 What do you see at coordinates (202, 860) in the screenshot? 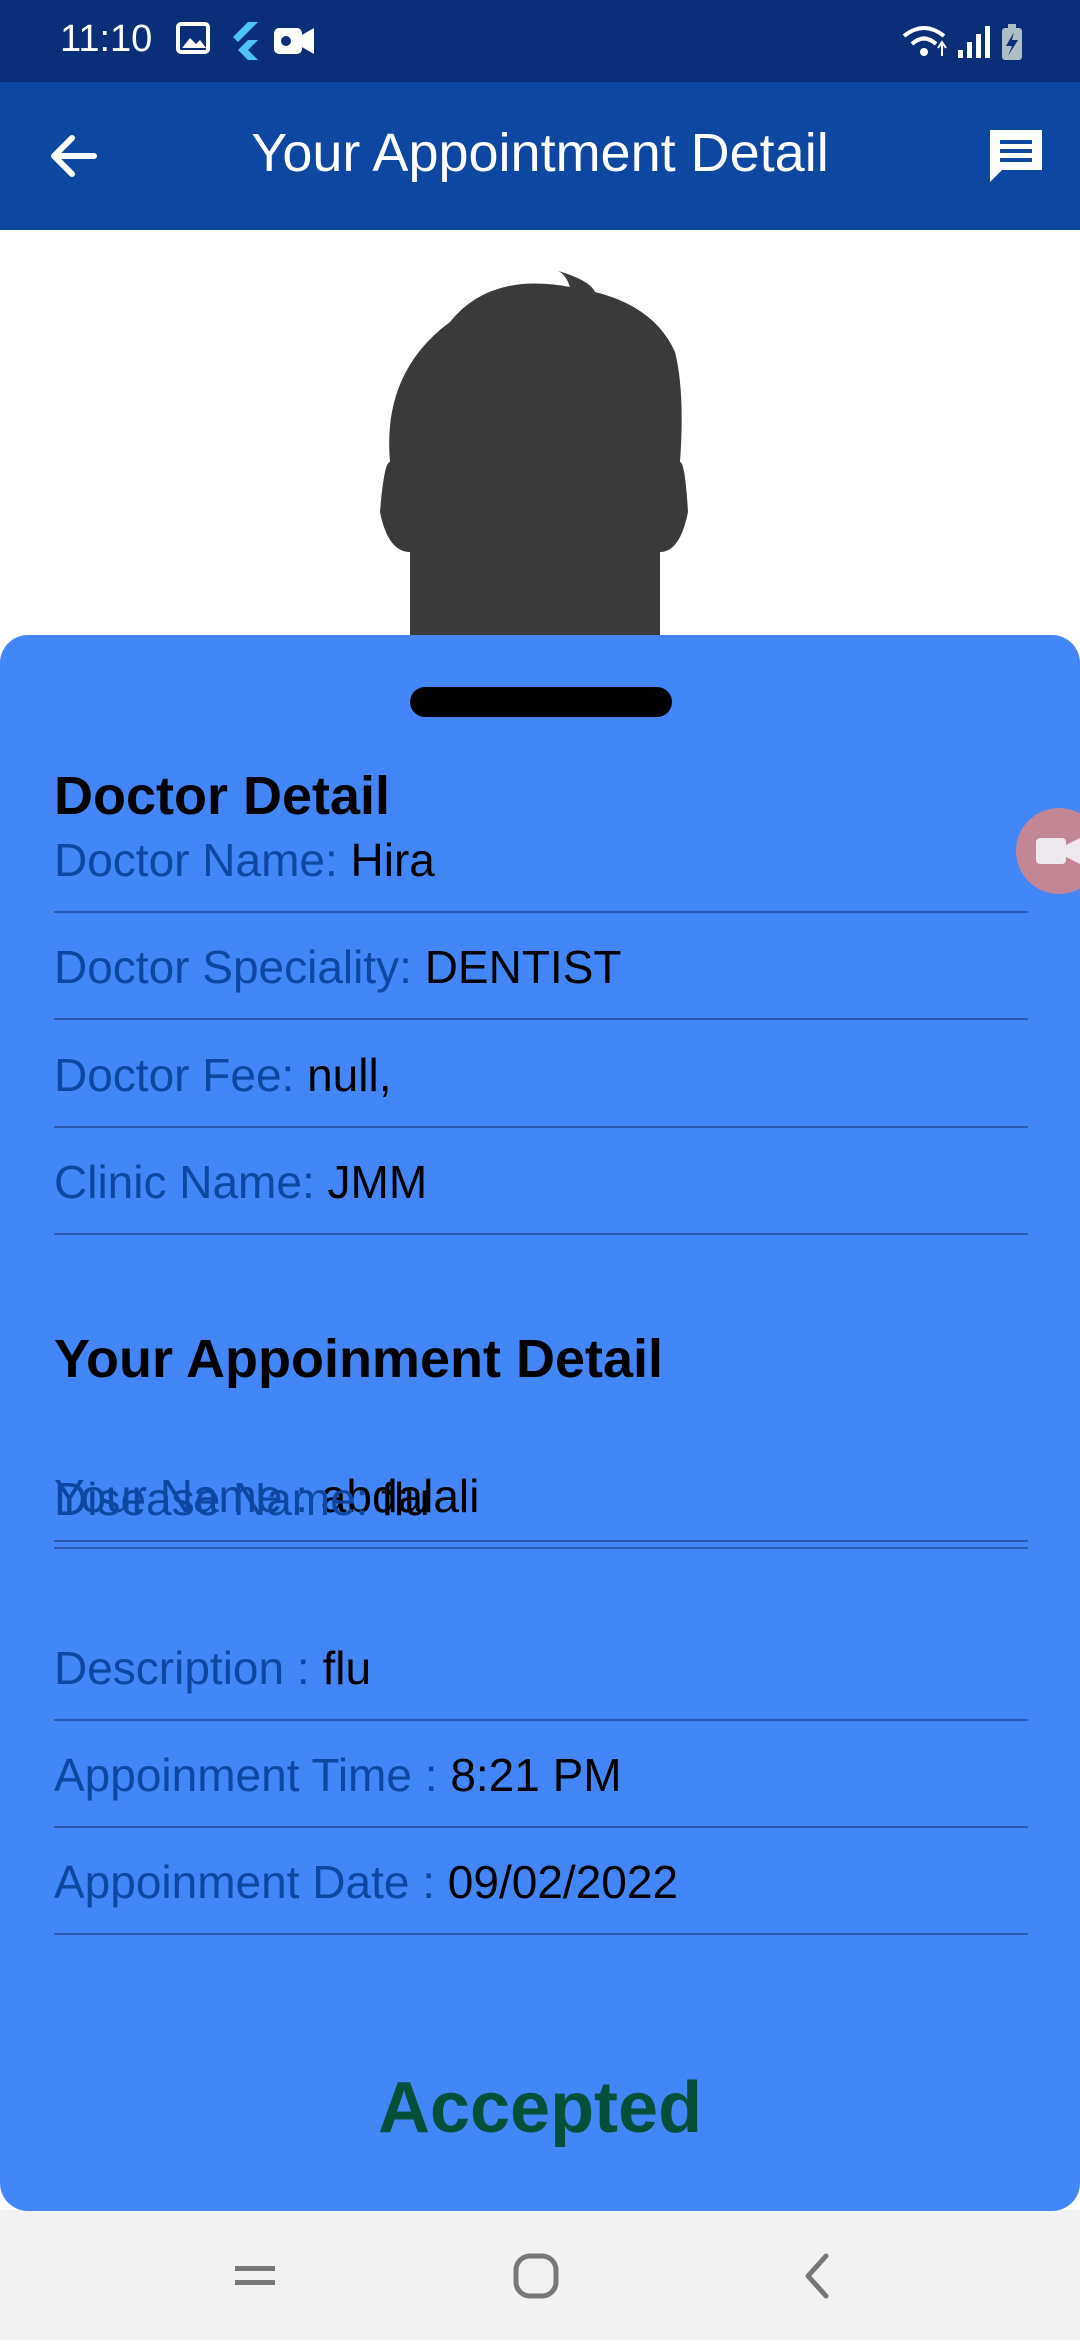
I see `doctor-name-label: Doctor Name:` at bounding box center [202, 860].